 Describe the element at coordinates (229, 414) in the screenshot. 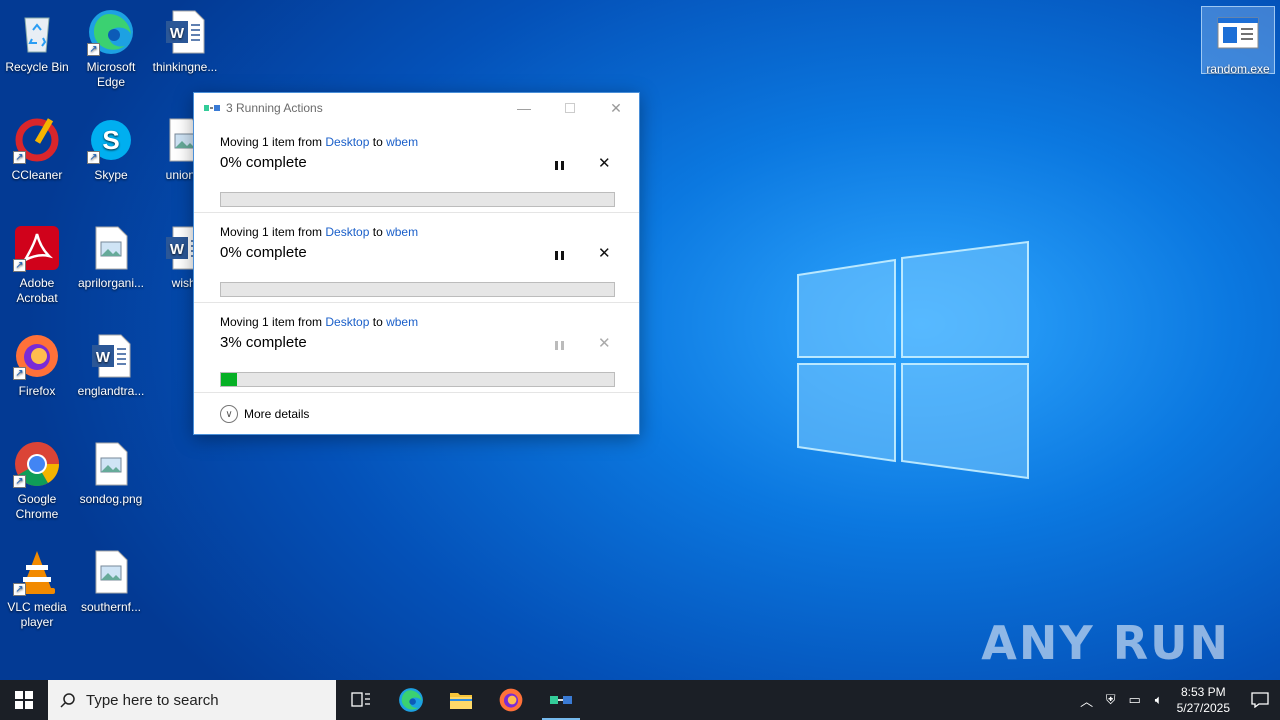

I see `chevron-down-icon: ∨` at that location.